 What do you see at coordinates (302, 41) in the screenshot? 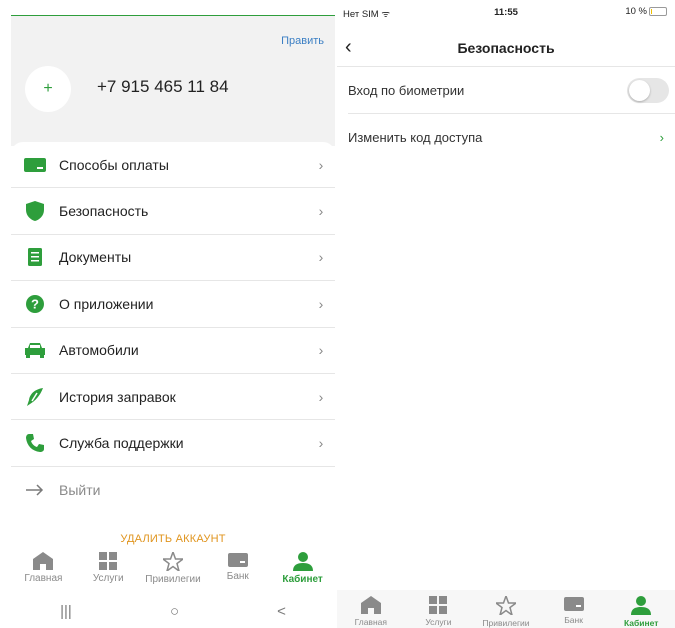
I see `edit-link: Править` at bounding box center [302, 41].